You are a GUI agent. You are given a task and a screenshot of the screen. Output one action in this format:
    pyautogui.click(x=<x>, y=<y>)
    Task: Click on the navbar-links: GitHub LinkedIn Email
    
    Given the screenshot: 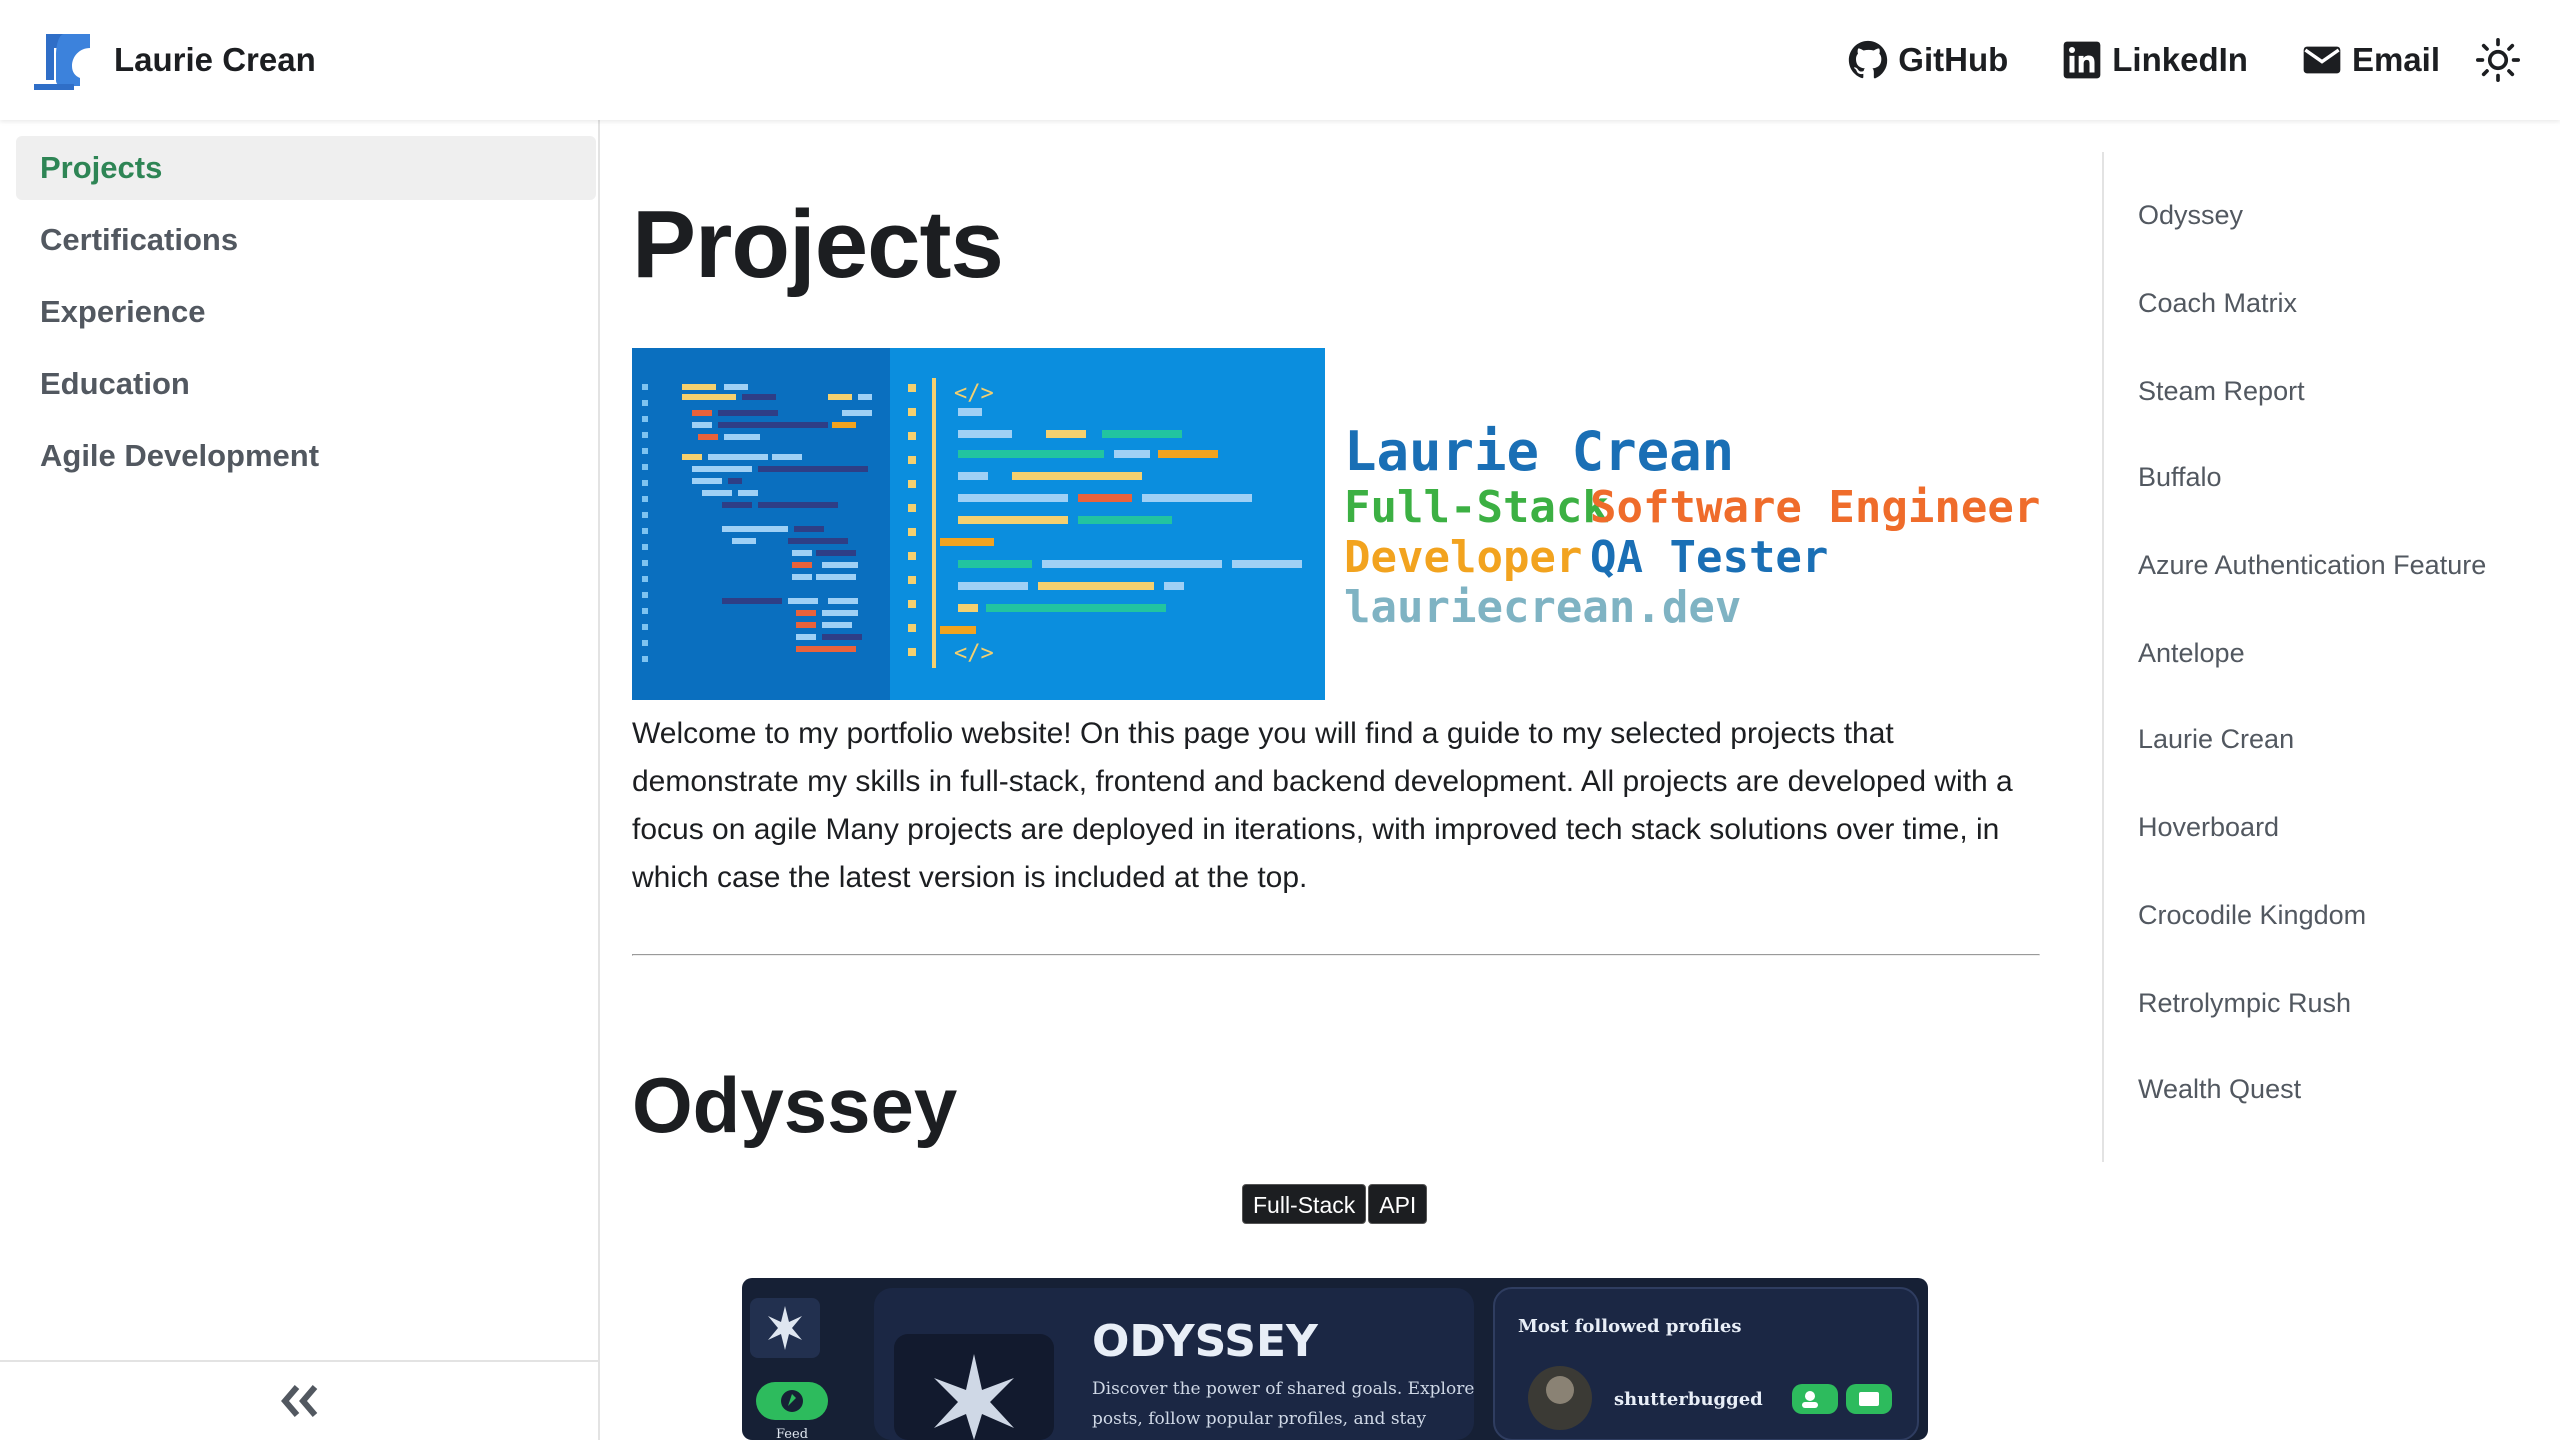 What is the action you would take?
    pyautogui.click(x=2158, y=60)
    